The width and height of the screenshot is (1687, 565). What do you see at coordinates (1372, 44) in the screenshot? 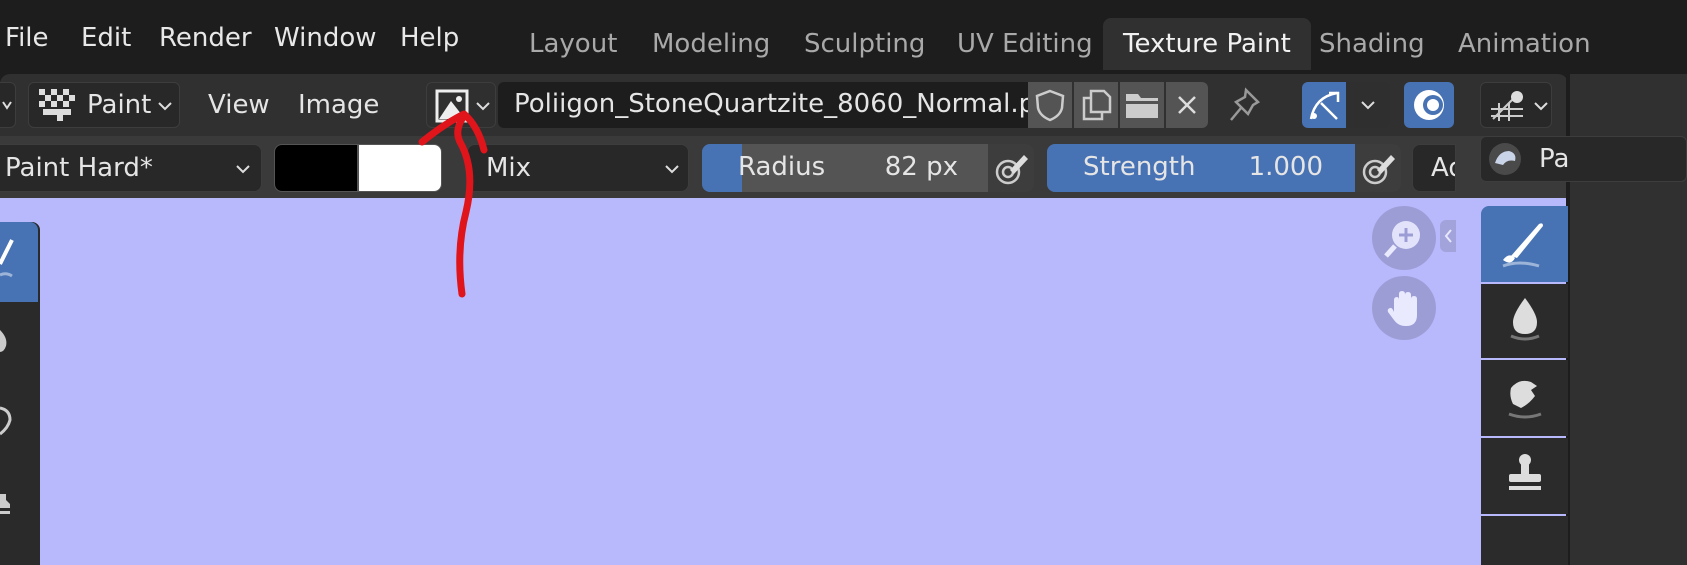
I see `tab-shading: Shading` at bounding box center [1372, 44].